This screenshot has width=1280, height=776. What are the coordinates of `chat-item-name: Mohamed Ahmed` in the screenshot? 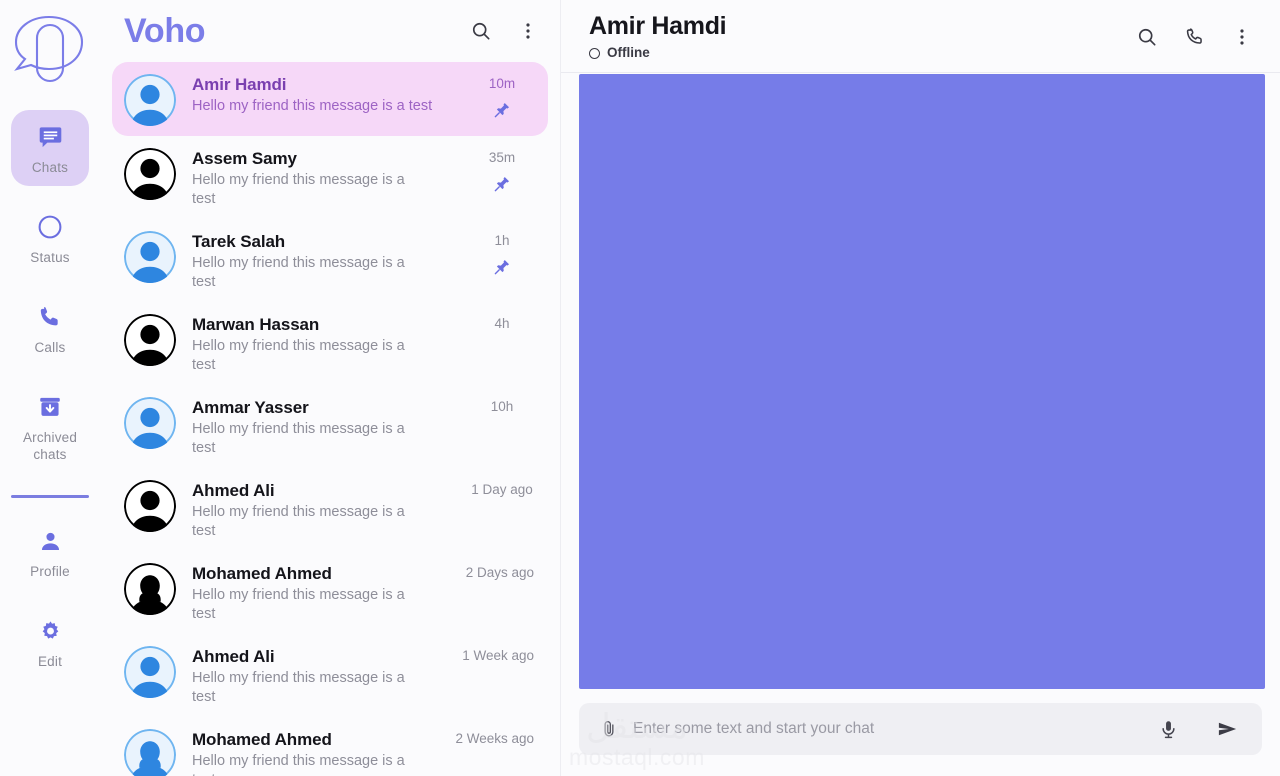 It's located at (262, 573).